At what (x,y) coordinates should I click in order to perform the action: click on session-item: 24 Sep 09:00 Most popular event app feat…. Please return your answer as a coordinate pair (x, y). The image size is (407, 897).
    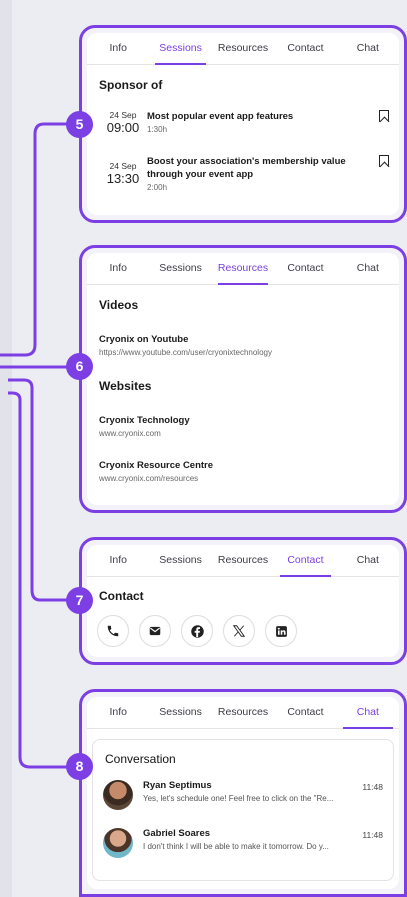
    Looking at the image, I should click on (243, 122).